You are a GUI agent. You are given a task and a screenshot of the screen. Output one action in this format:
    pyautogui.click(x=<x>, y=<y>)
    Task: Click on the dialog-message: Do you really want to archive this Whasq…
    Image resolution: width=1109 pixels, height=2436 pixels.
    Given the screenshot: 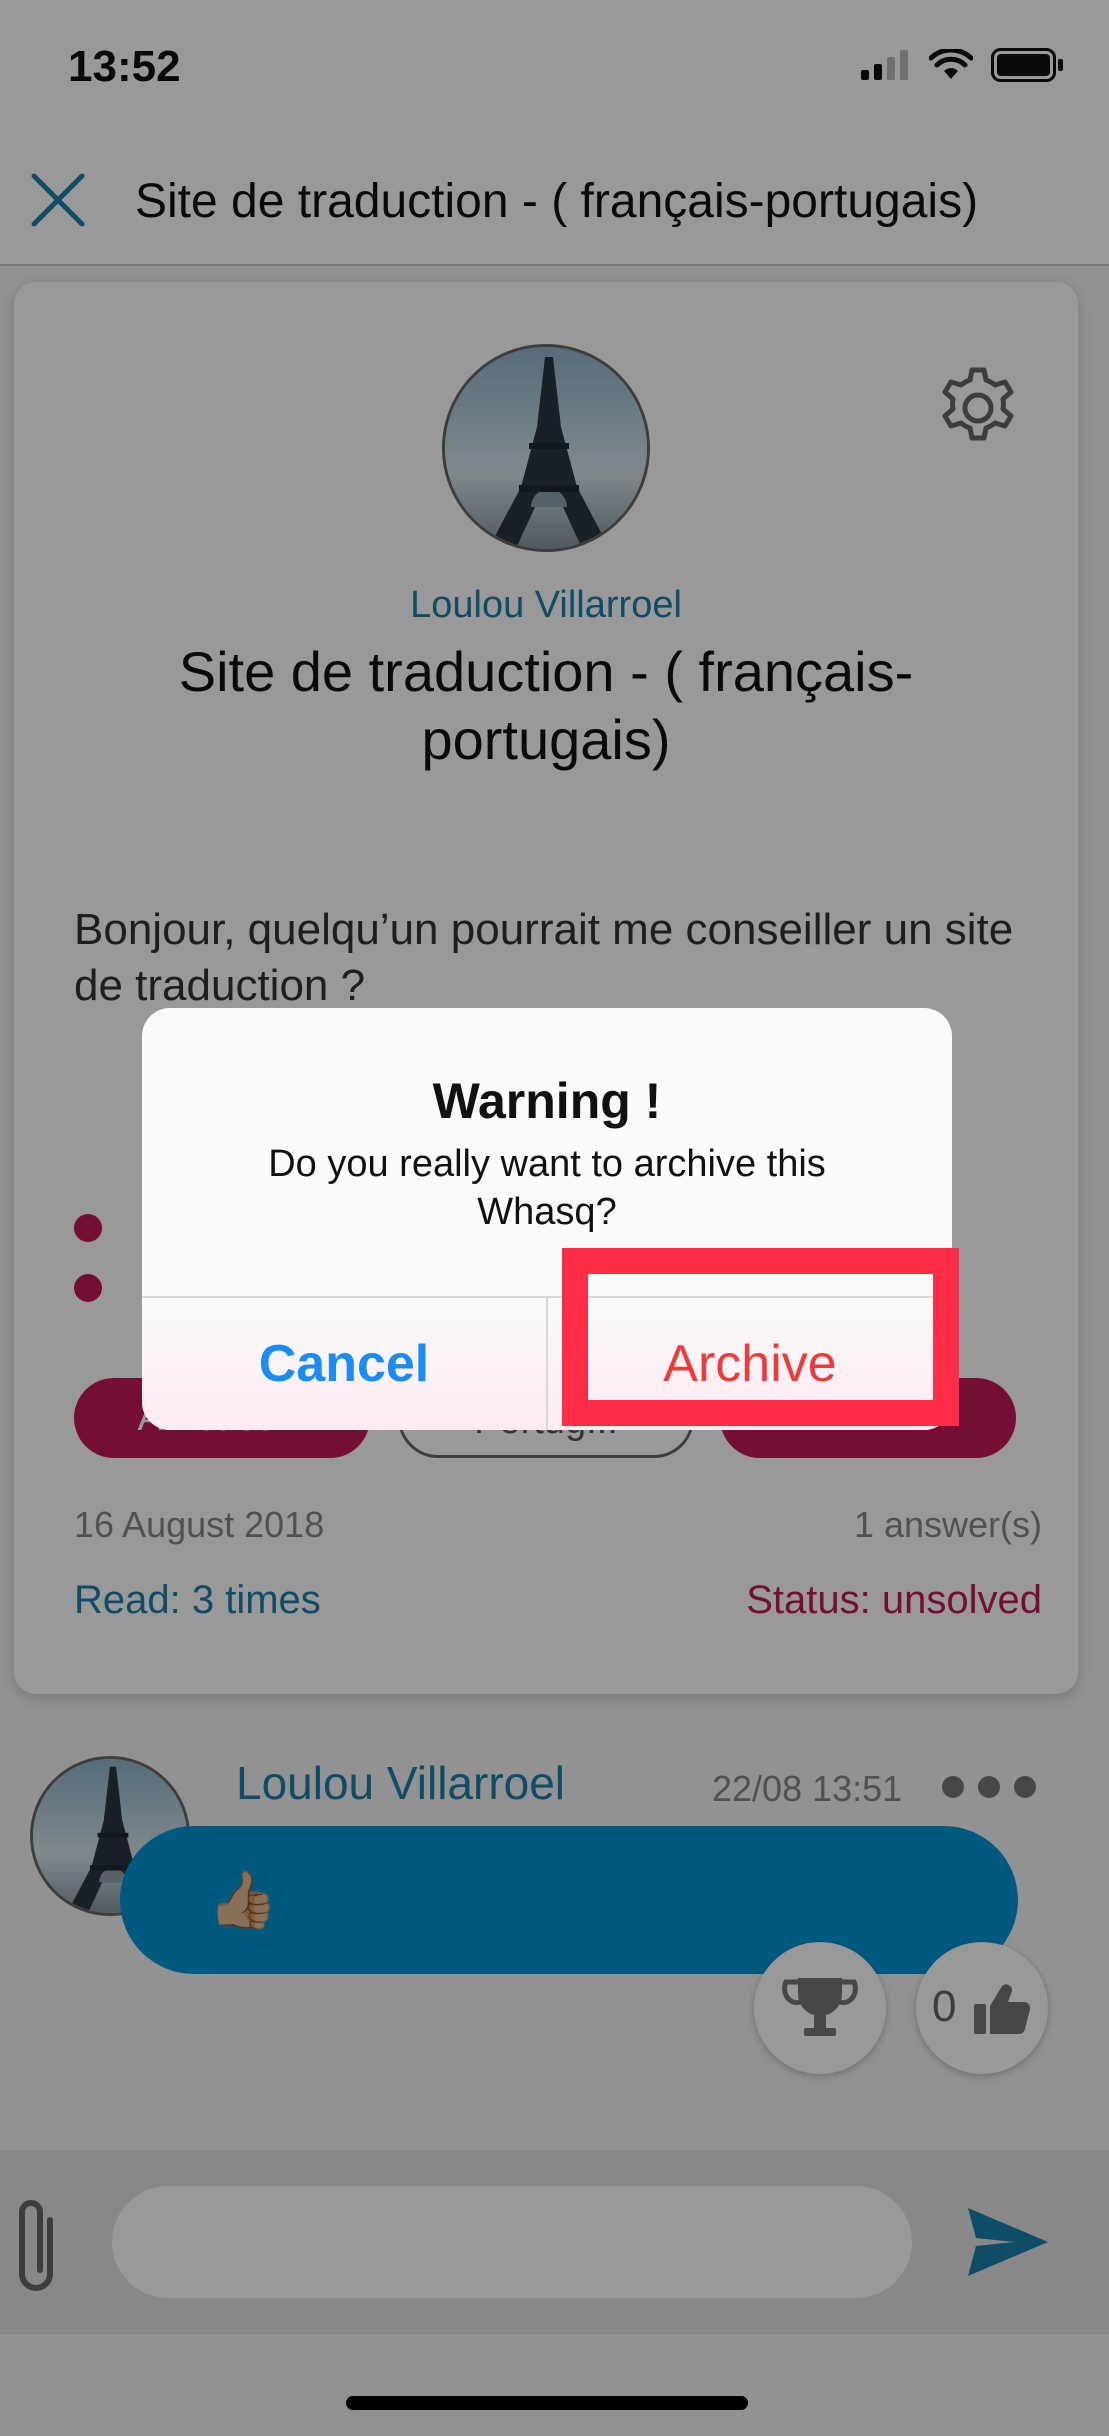 What is the action you would take?
    pyautogui.click(x=547, y=1188)
    